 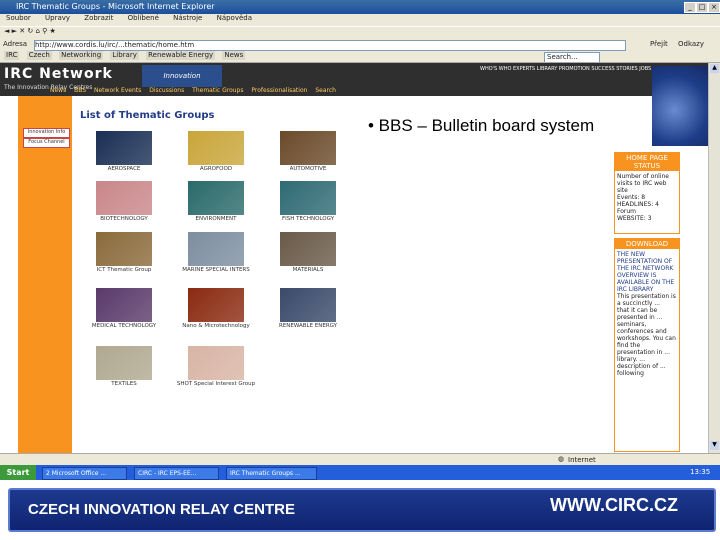 What do you see at coordinates (659, 44) in the screenshot?
I see `go-button: Přejít` at bounding box center [659, 44].